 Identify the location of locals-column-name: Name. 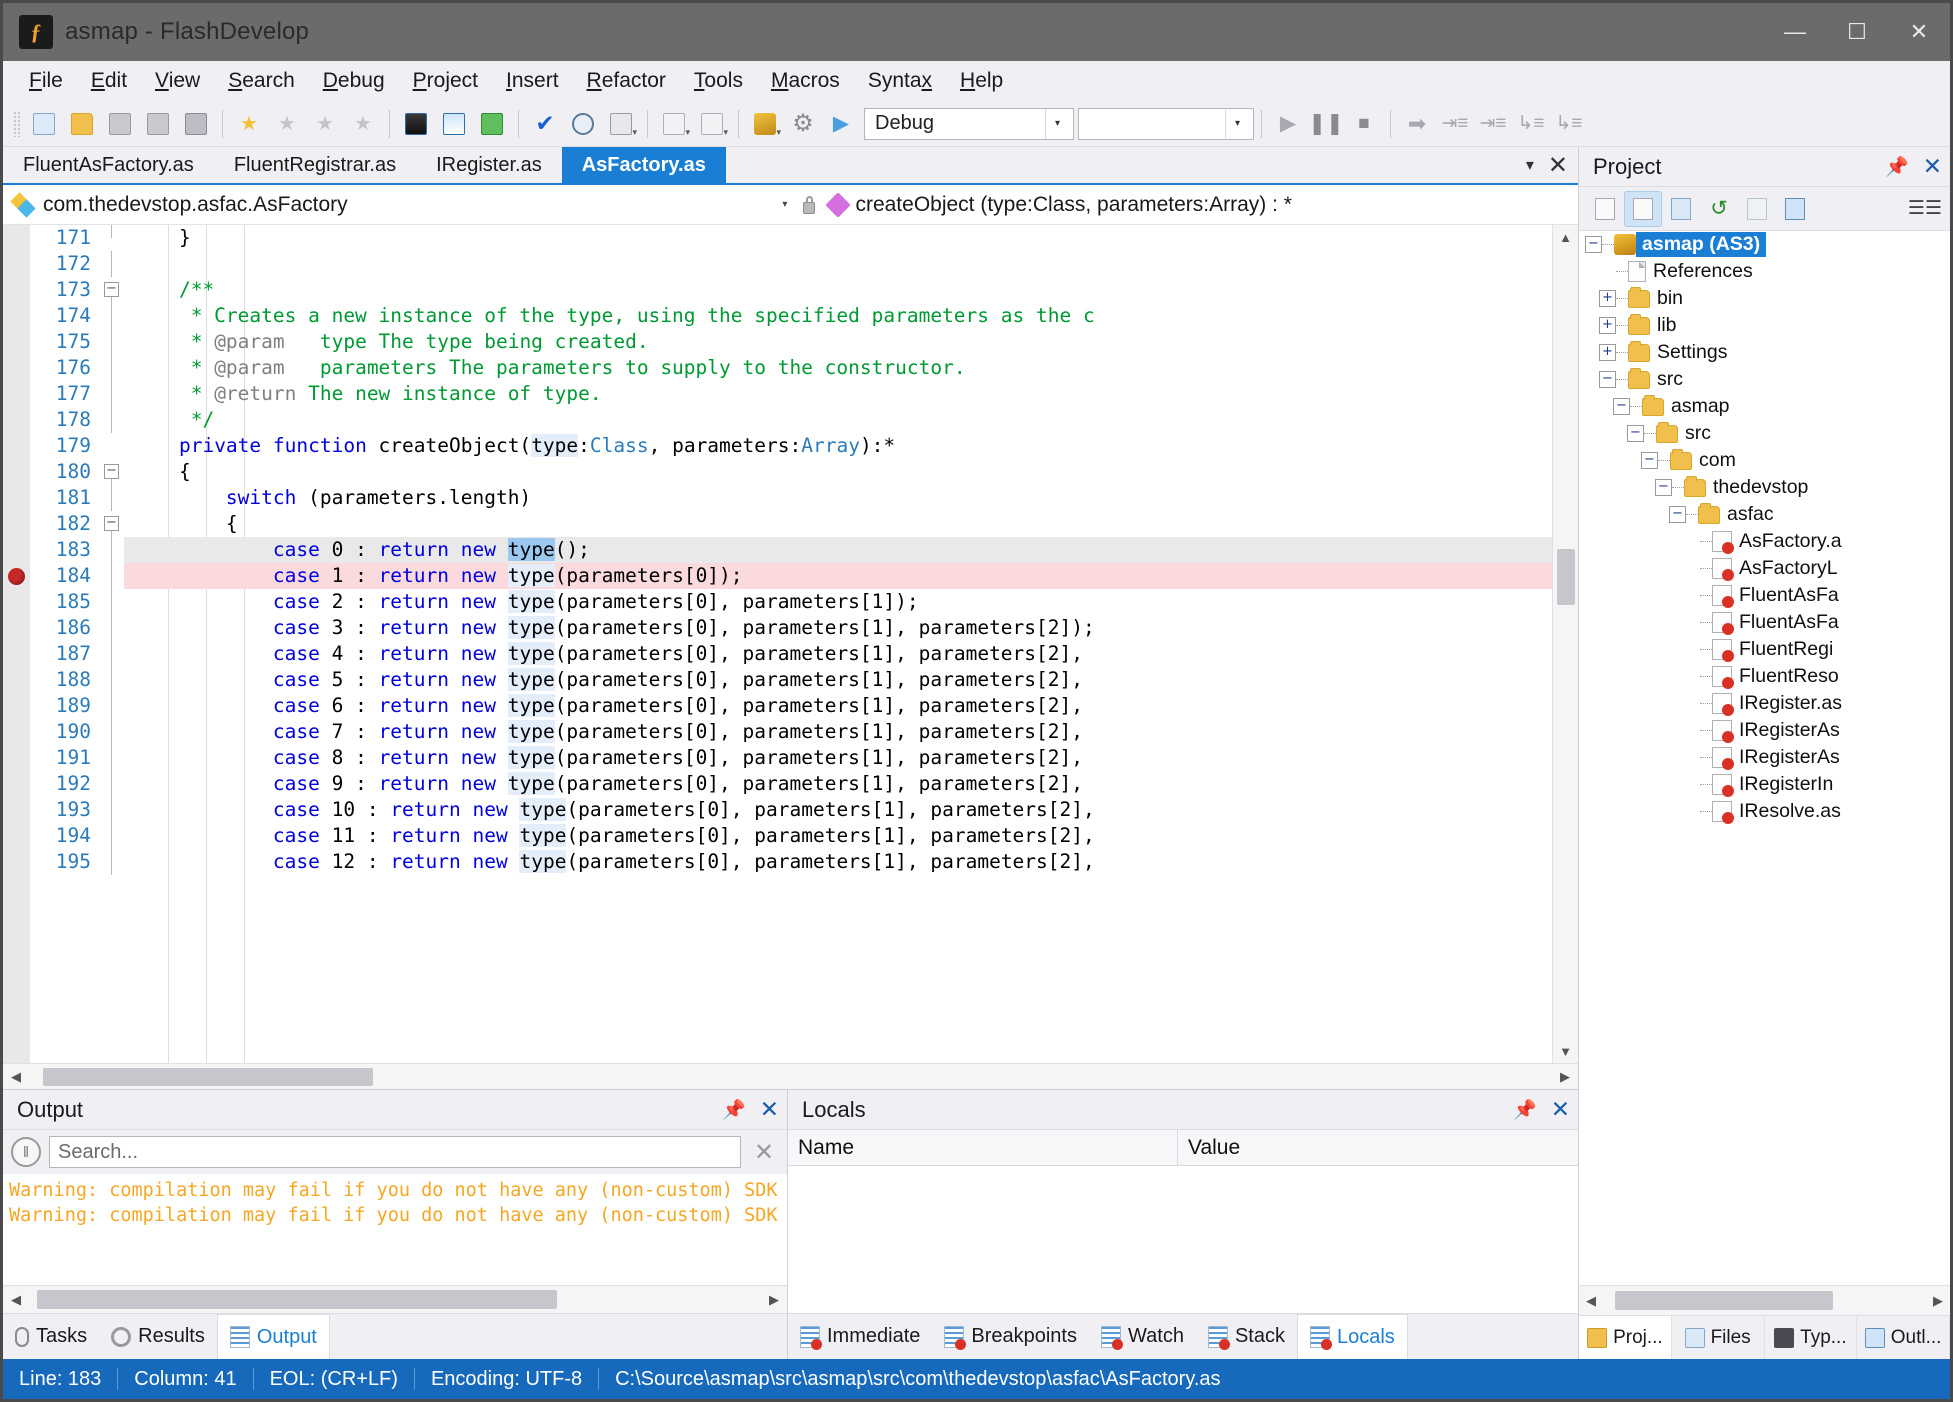
(983, 1147).